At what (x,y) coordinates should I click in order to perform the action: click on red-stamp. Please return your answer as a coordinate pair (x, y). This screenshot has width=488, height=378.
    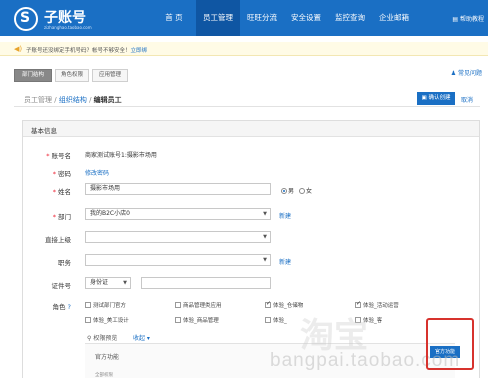
    Looking at the image, I should click on (450, 344).